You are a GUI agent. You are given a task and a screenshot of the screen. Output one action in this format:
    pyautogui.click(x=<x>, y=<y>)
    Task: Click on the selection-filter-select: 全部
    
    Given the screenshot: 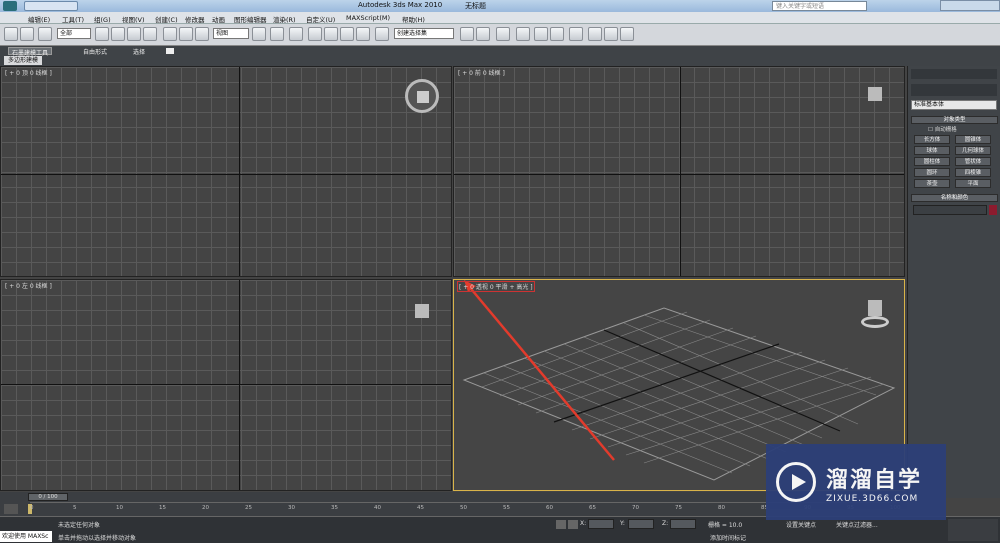 What is the action you would take?
    pyautogui.click(x=74, y=33)
    